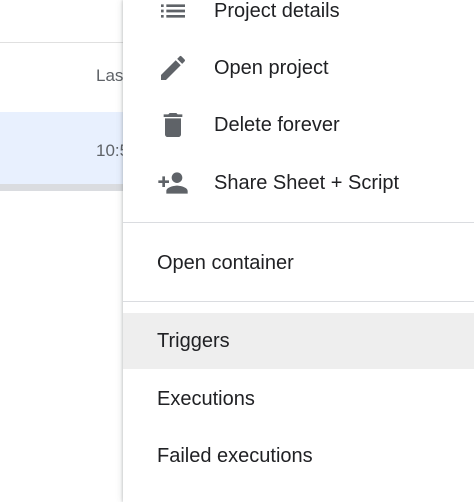  I want to click on menu-item-open-project: Open project, so click(298, 68).